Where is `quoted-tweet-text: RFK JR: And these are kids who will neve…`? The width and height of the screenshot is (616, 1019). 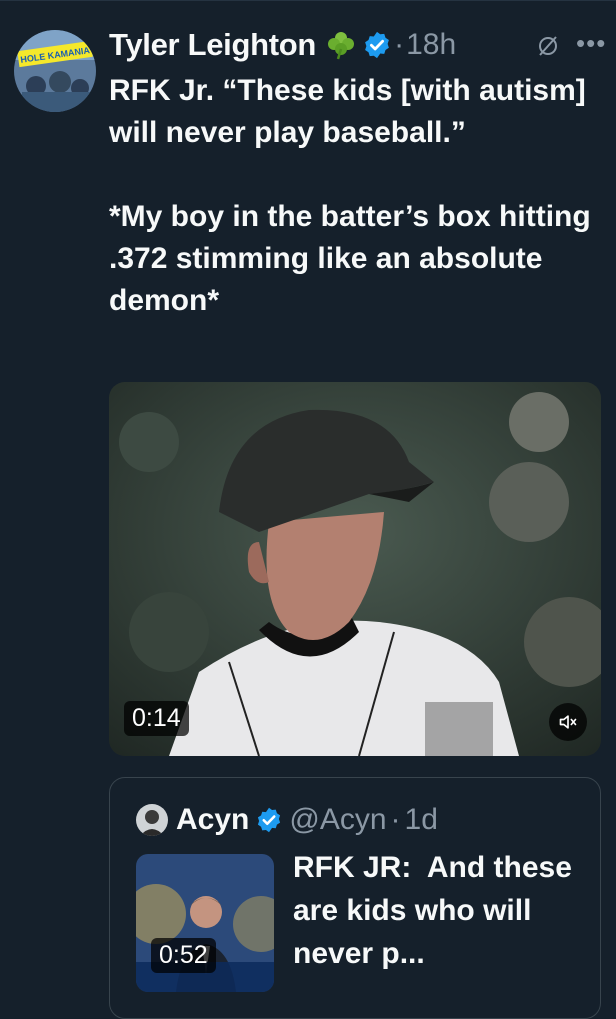
quoted-tweet-text: RFK JR: And these are kids who will neve… is located at coordinates (437, 910).